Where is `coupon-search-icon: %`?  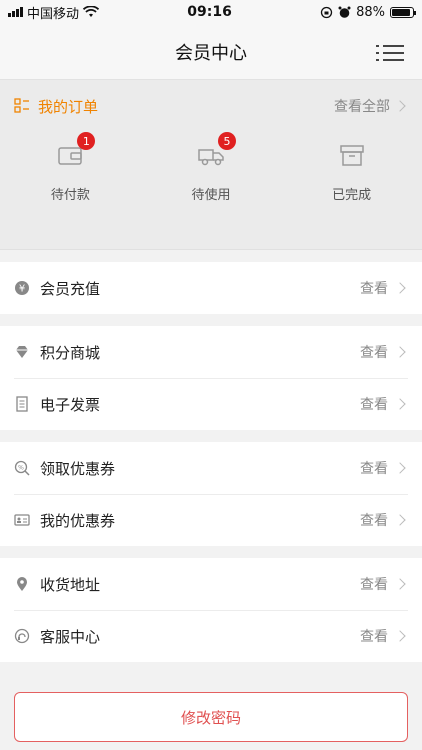
coupon-search-icon: % is located at coordinates (22, 468).